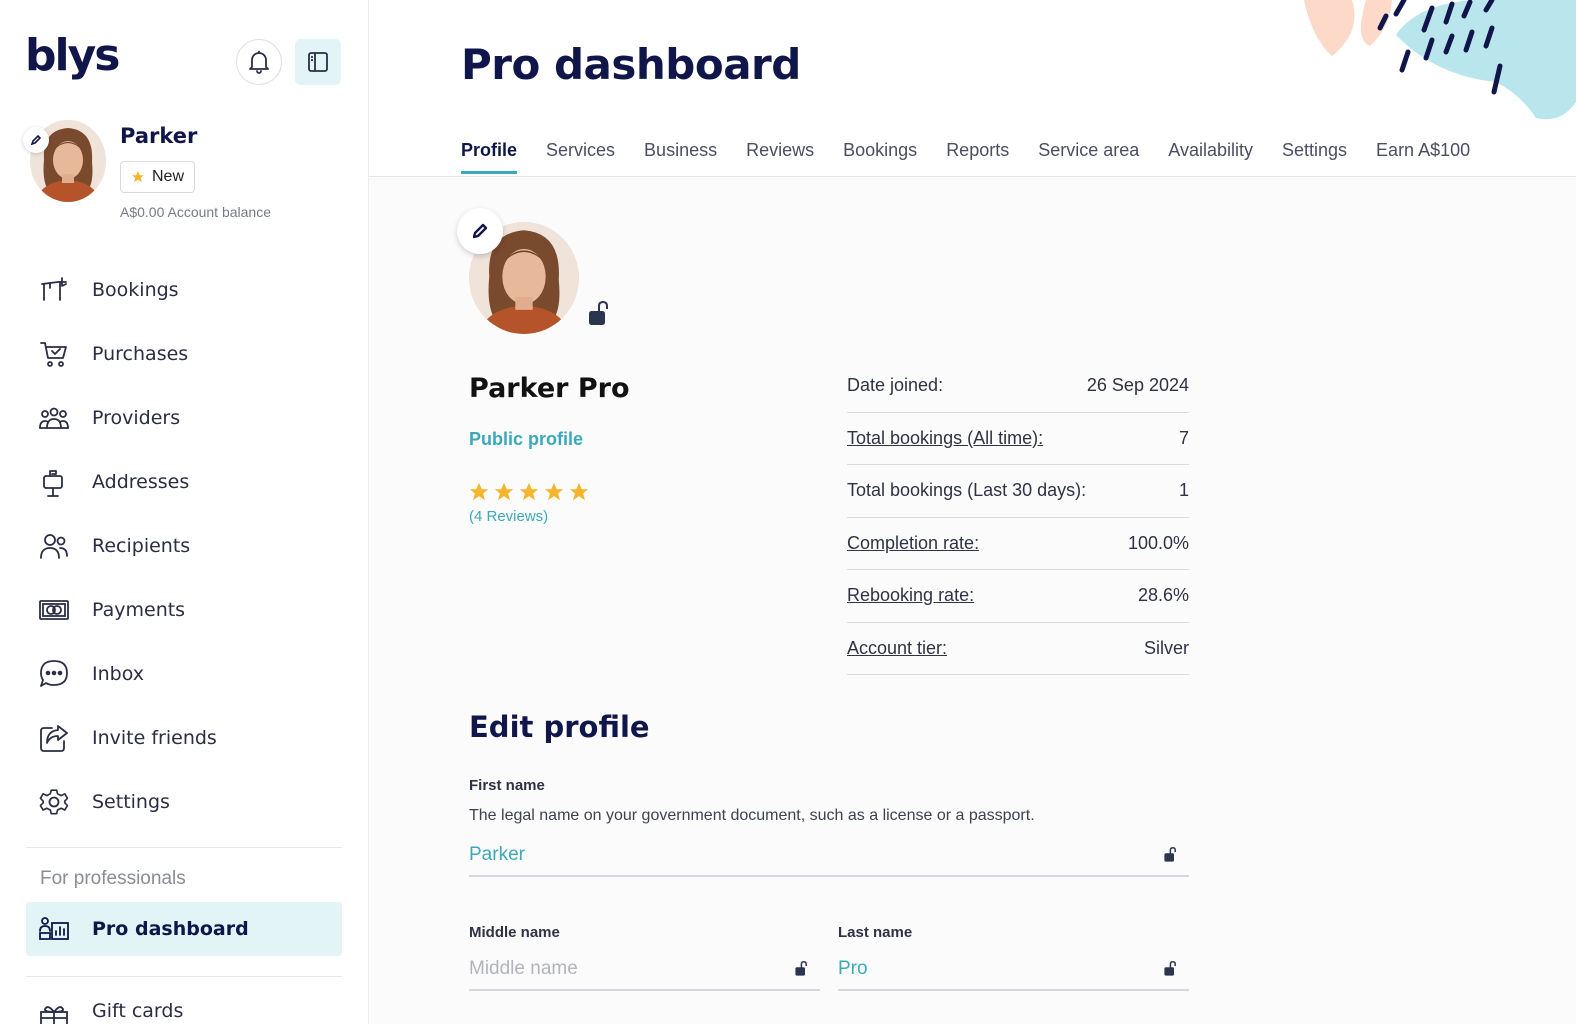  I want to click on sidebar-item-bookings: Bookings, so click(184, 290).